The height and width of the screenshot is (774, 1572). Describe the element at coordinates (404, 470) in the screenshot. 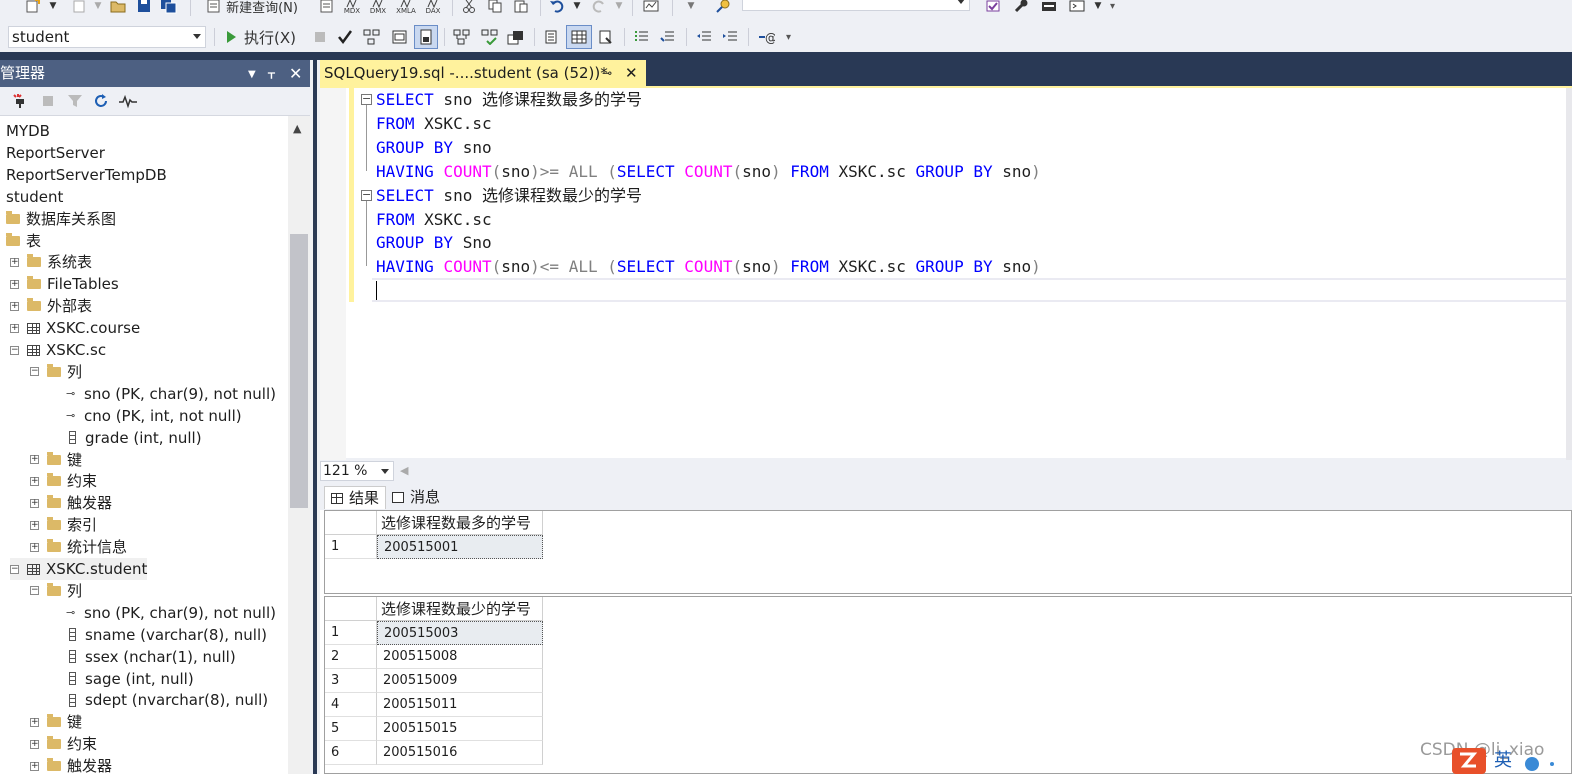

I see `scroll-left-icon: ◀` at that location.